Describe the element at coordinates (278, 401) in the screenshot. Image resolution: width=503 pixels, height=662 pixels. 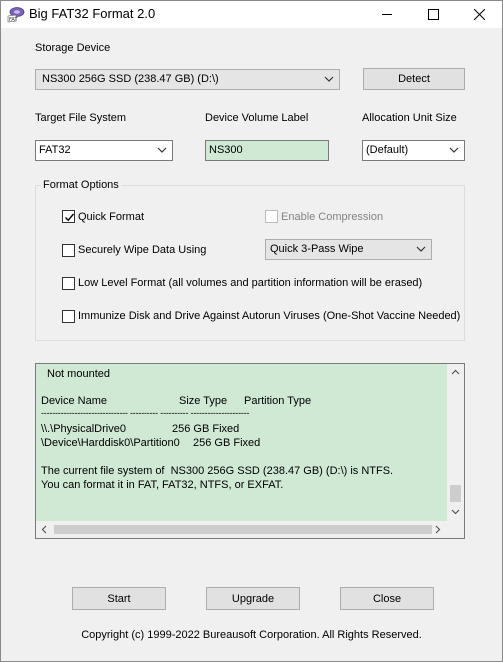
I see `log-header-partition-type: Partition Type` at that location.